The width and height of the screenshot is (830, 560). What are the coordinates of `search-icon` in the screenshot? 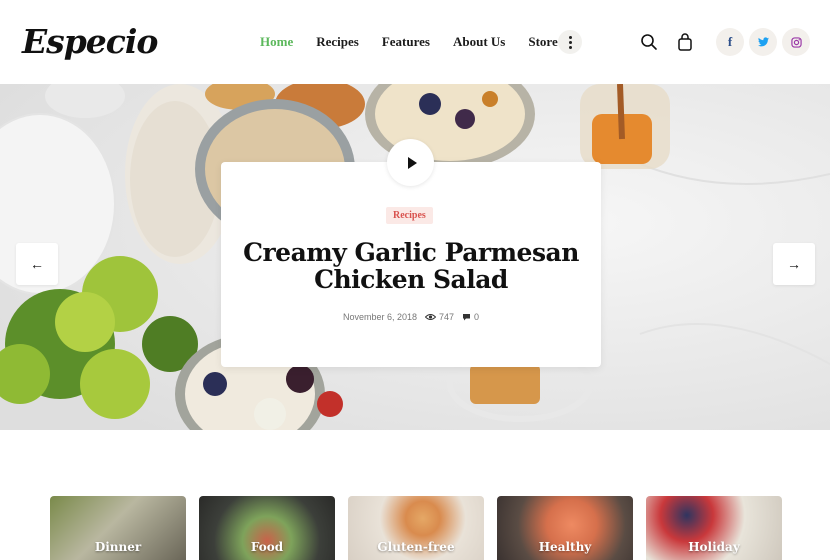 It's located at (649, 42).